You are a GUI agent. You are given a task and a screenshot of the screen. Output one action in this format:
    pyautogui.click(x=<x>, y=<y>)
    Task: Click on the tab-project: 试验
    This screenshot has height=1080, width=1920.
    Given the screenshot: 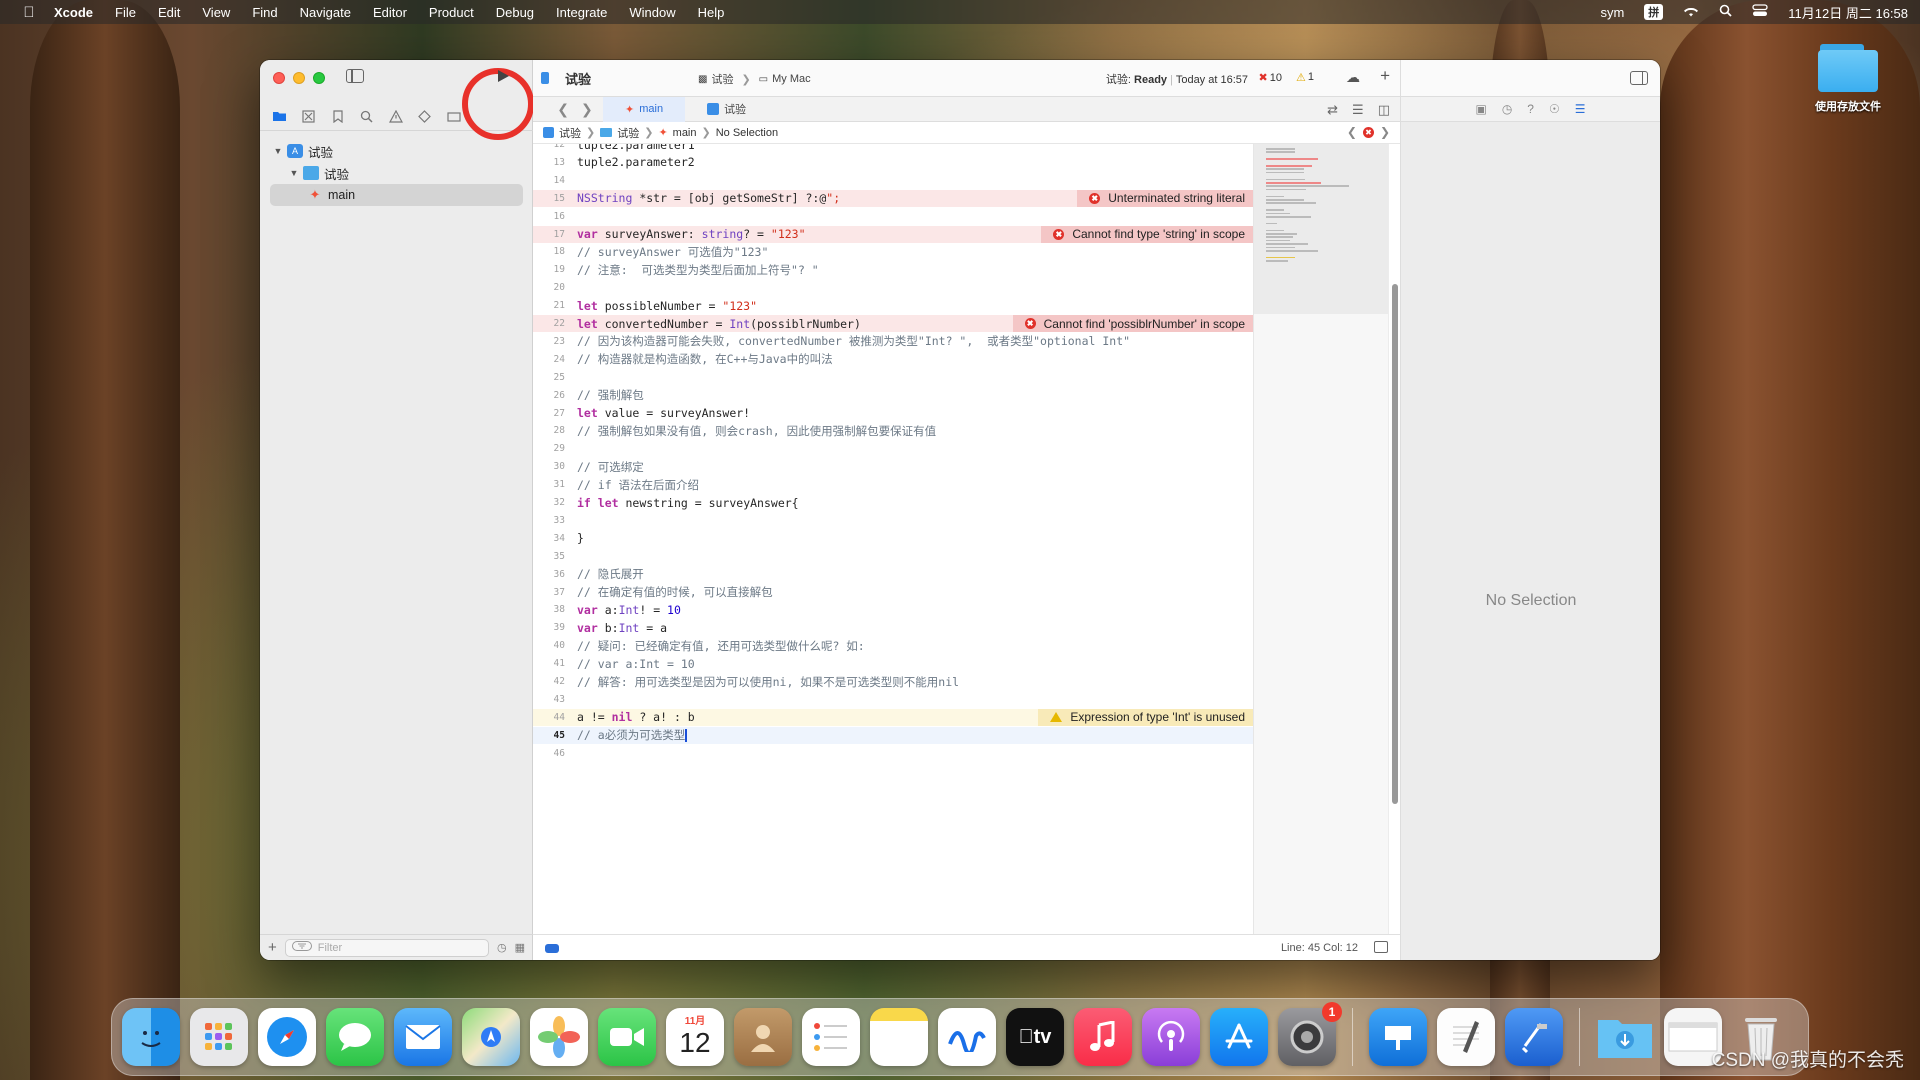 What is the action you would take?
    pyautogui.click(x=726, y=109)
    